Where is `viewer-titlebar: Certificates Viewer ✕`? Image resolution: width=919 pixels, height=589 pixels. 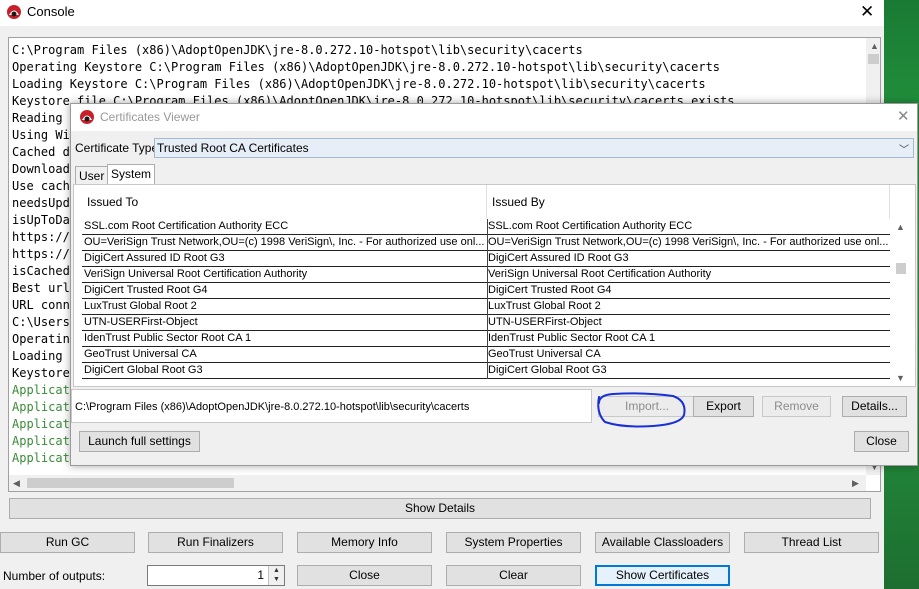
viewer-titlebar: Certificates Viewer ✕ is located at coordinates (494, 117).